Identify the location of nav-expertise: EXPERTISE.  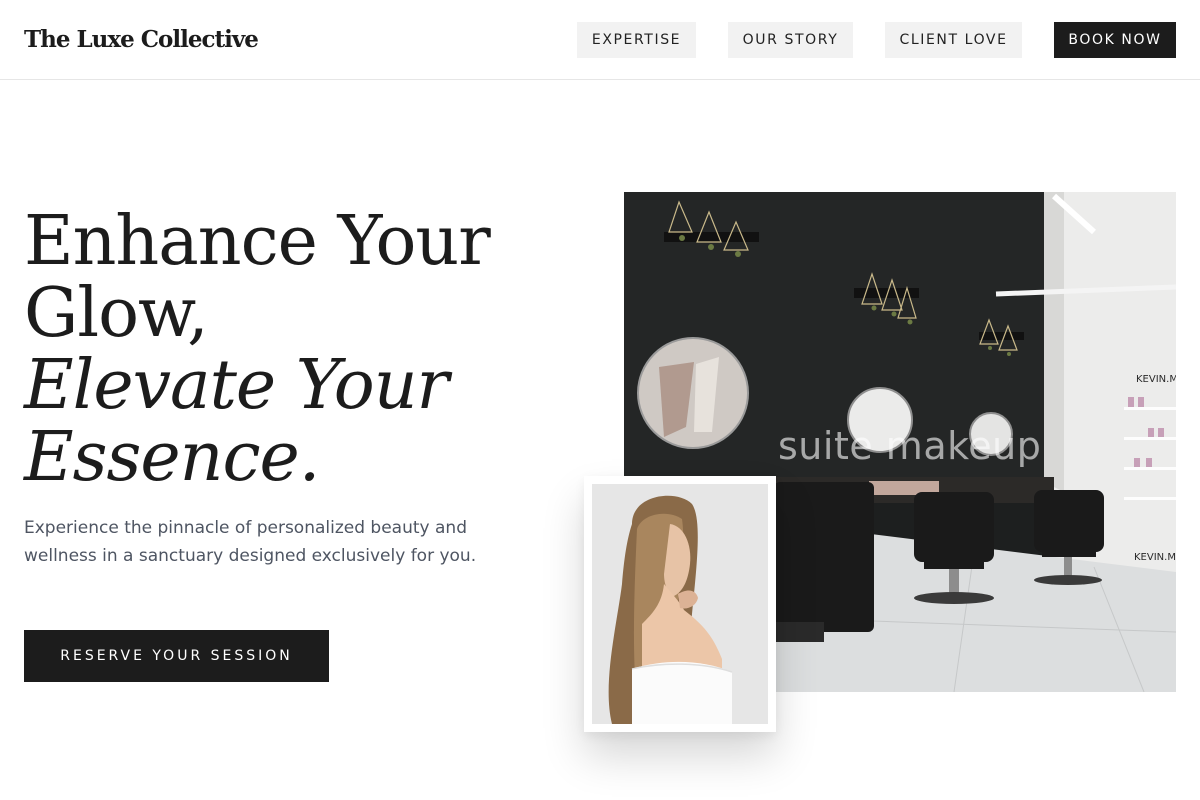
(636, 40).